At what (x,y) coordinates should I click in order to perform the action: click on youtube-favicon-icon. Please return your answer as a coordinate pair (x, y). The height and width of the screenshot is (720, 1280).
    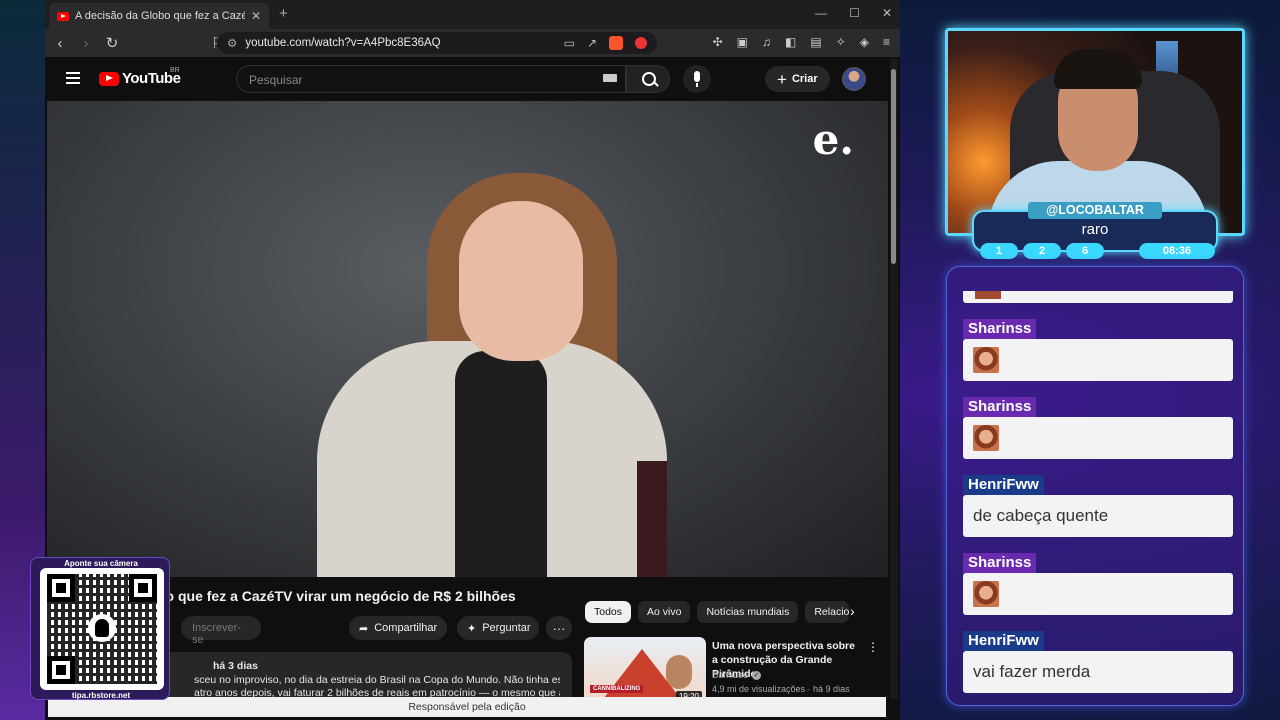
    Looking at the image, I should click on (63, 16).